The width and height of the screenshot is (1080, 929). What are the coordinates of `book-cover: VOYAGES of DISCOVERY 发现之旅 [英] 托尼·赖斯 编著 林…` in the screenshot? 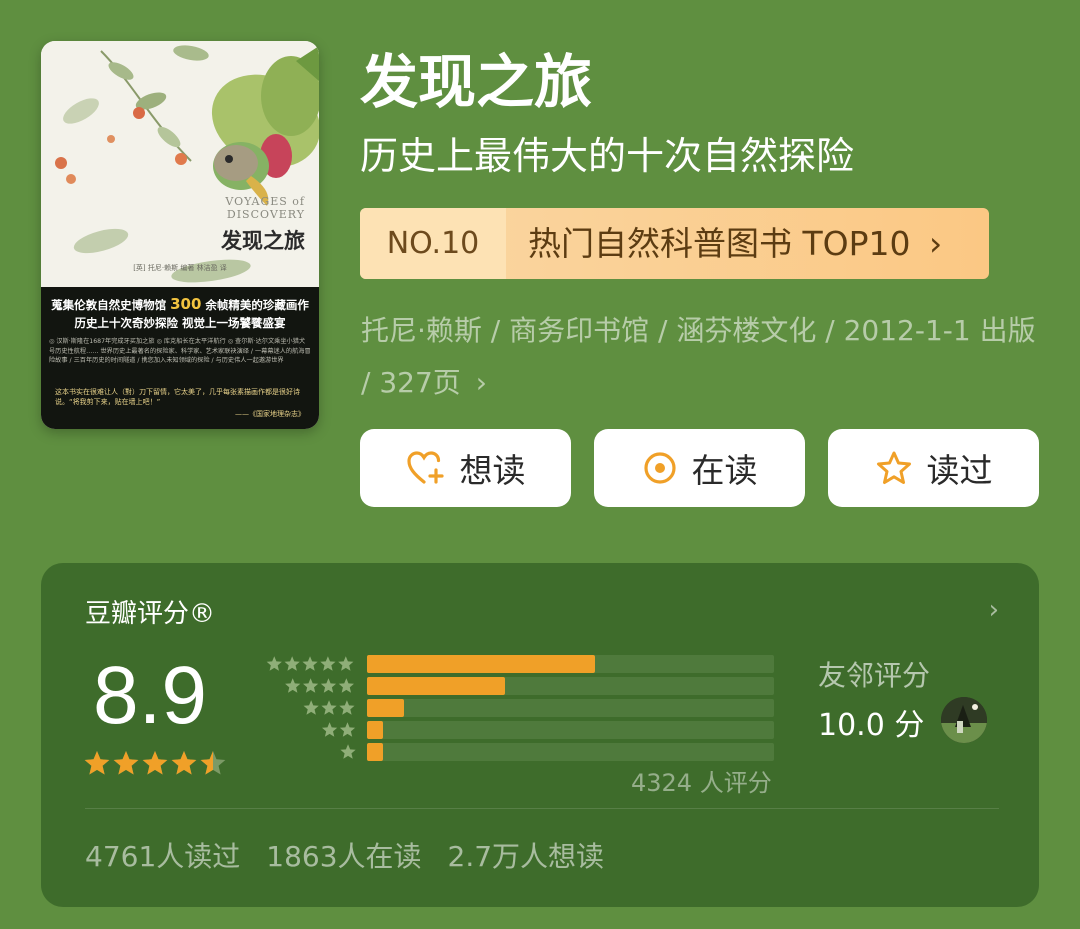 It's located at (180, 235).